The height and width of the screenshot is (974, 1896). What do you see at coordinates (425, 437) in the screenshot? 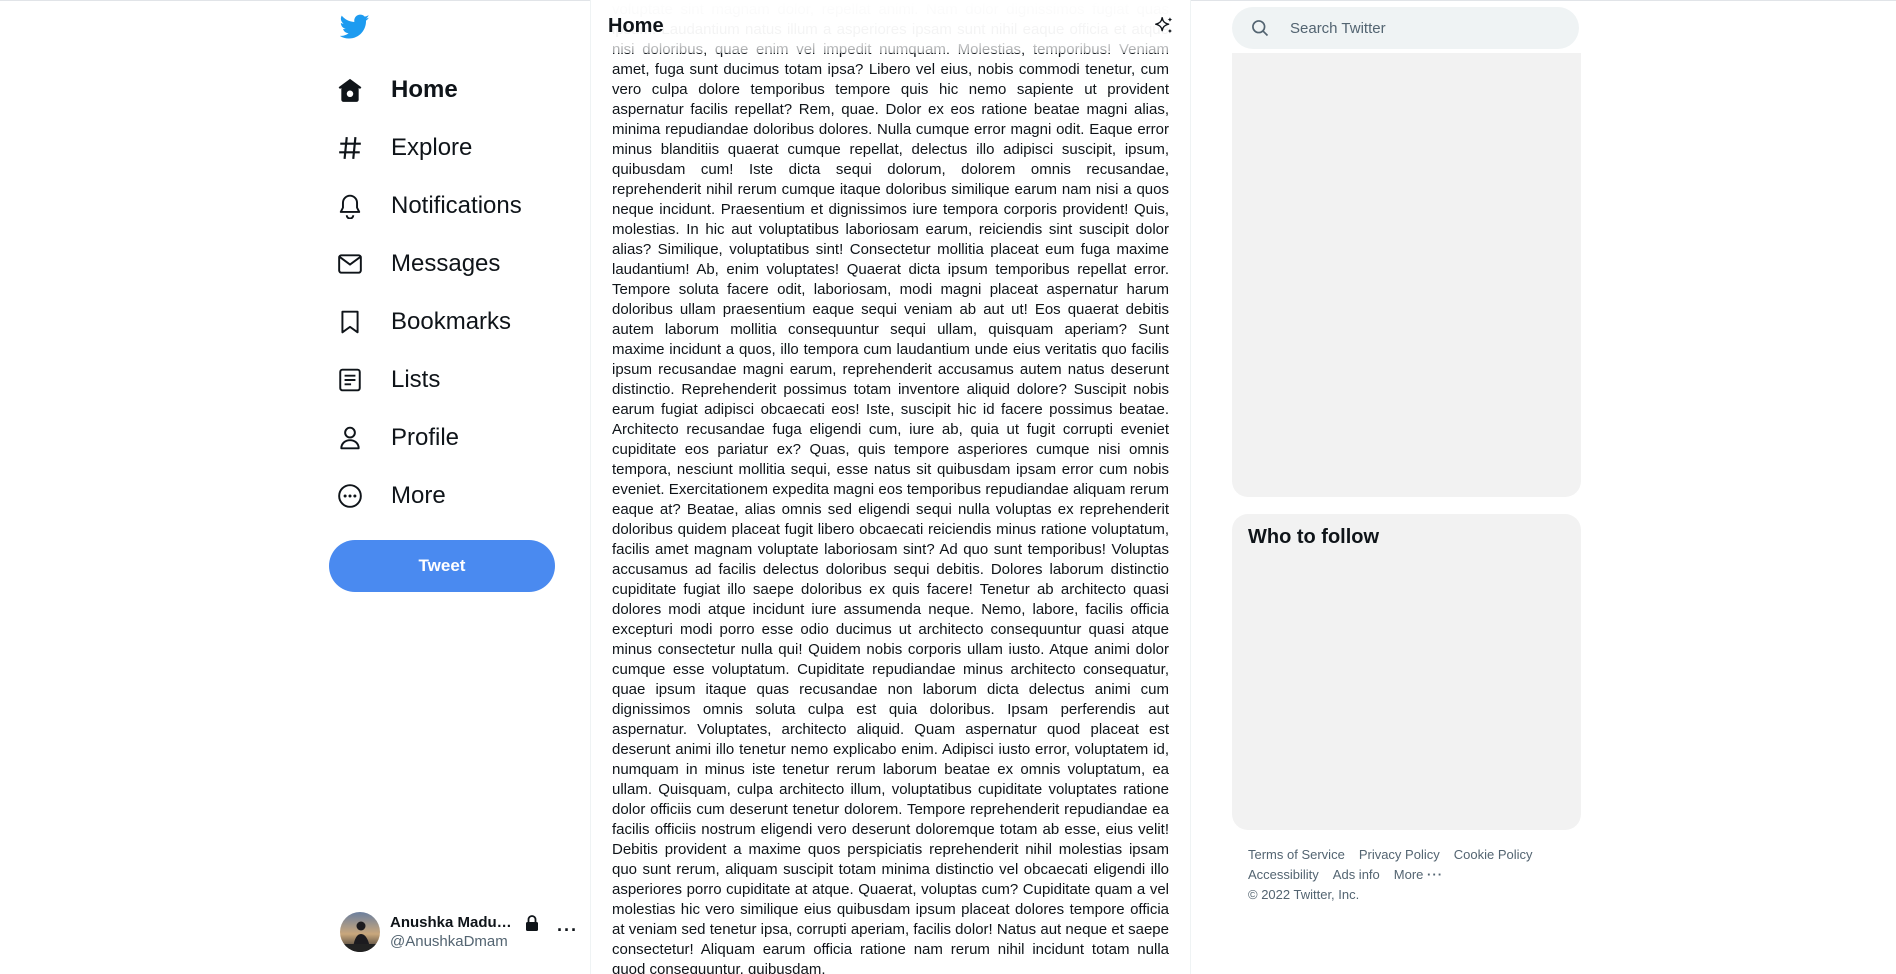
I see `nav-label: Profile` at bounding box center [425, 437].